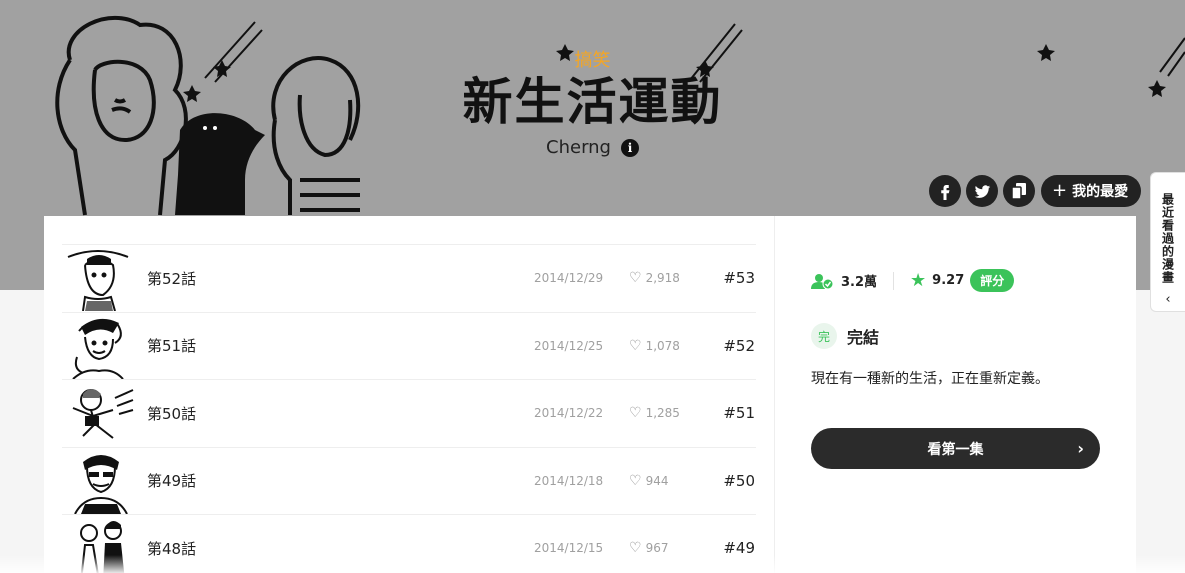 The image size is (1185, 573). I want to click on copy-link-button, so click(1019, 191).